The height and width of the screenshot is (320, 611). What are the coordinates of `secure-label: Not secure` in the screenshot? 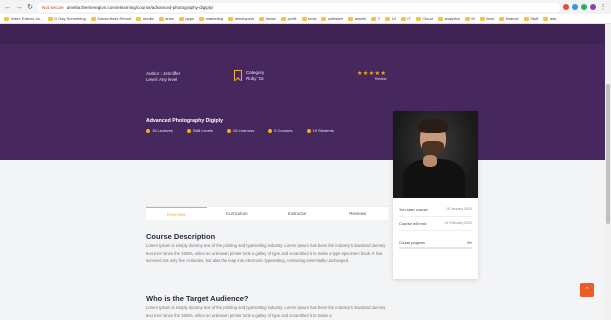 It's located at (53, 7).